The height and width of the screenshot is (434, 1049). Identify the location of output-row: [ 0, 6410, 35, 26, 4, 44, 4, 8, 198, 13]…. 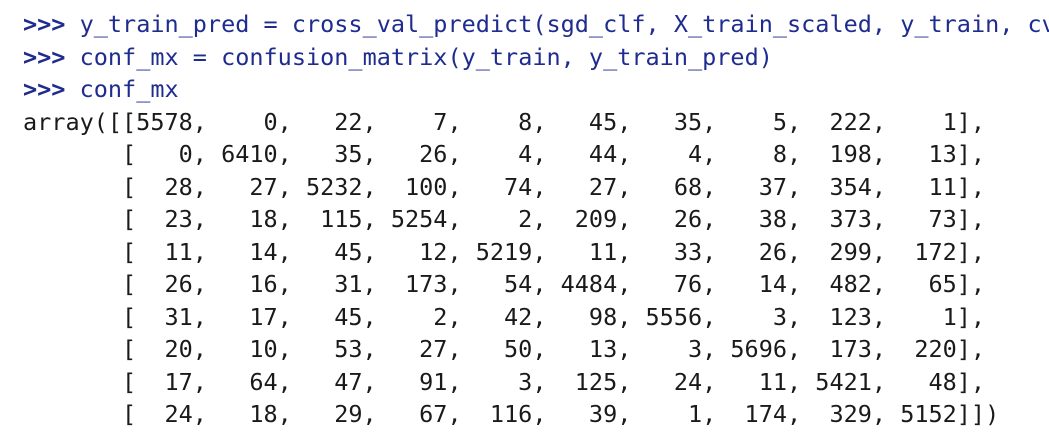
(504, 154).